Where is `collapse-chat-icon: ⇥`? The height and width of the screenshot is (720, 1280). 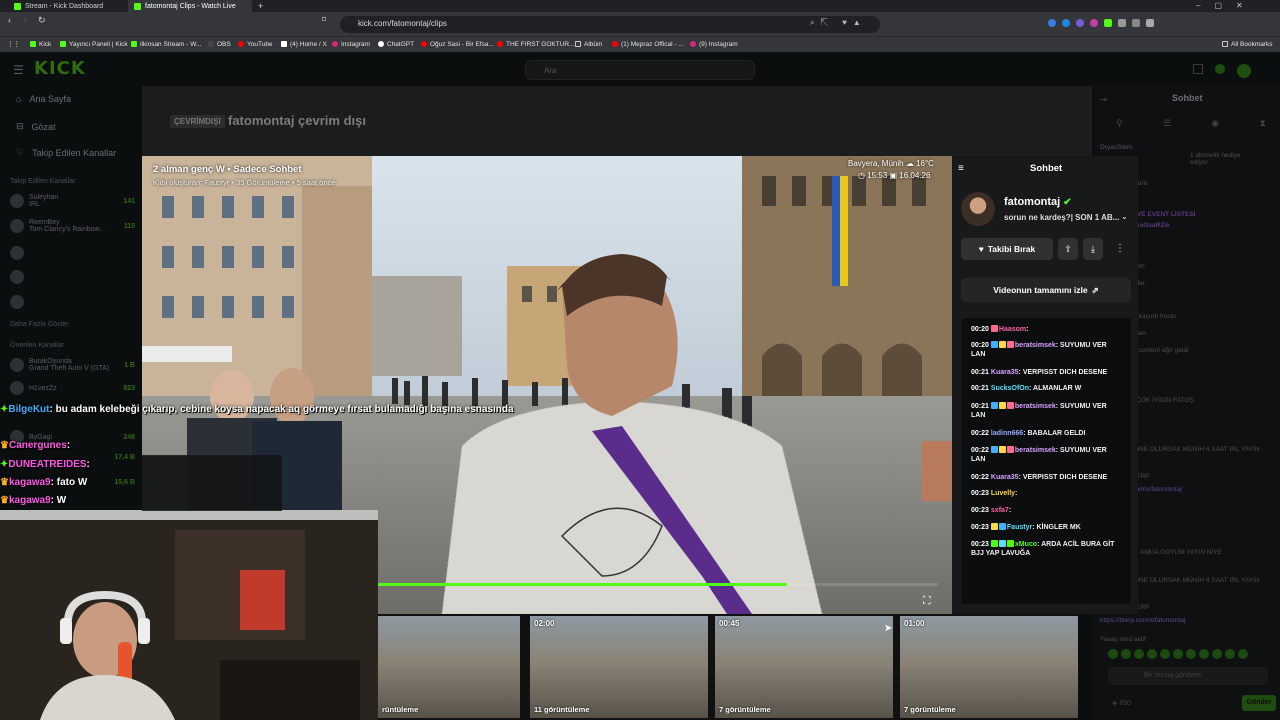
collapse-chat-icon: ⇥ is located at coordinates (1103, 99).